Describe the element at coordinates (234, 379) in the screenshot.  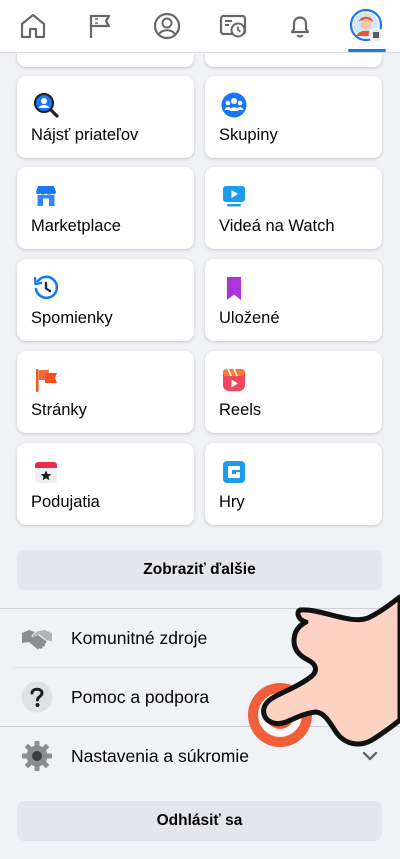
I see `reels-icon` at that location.